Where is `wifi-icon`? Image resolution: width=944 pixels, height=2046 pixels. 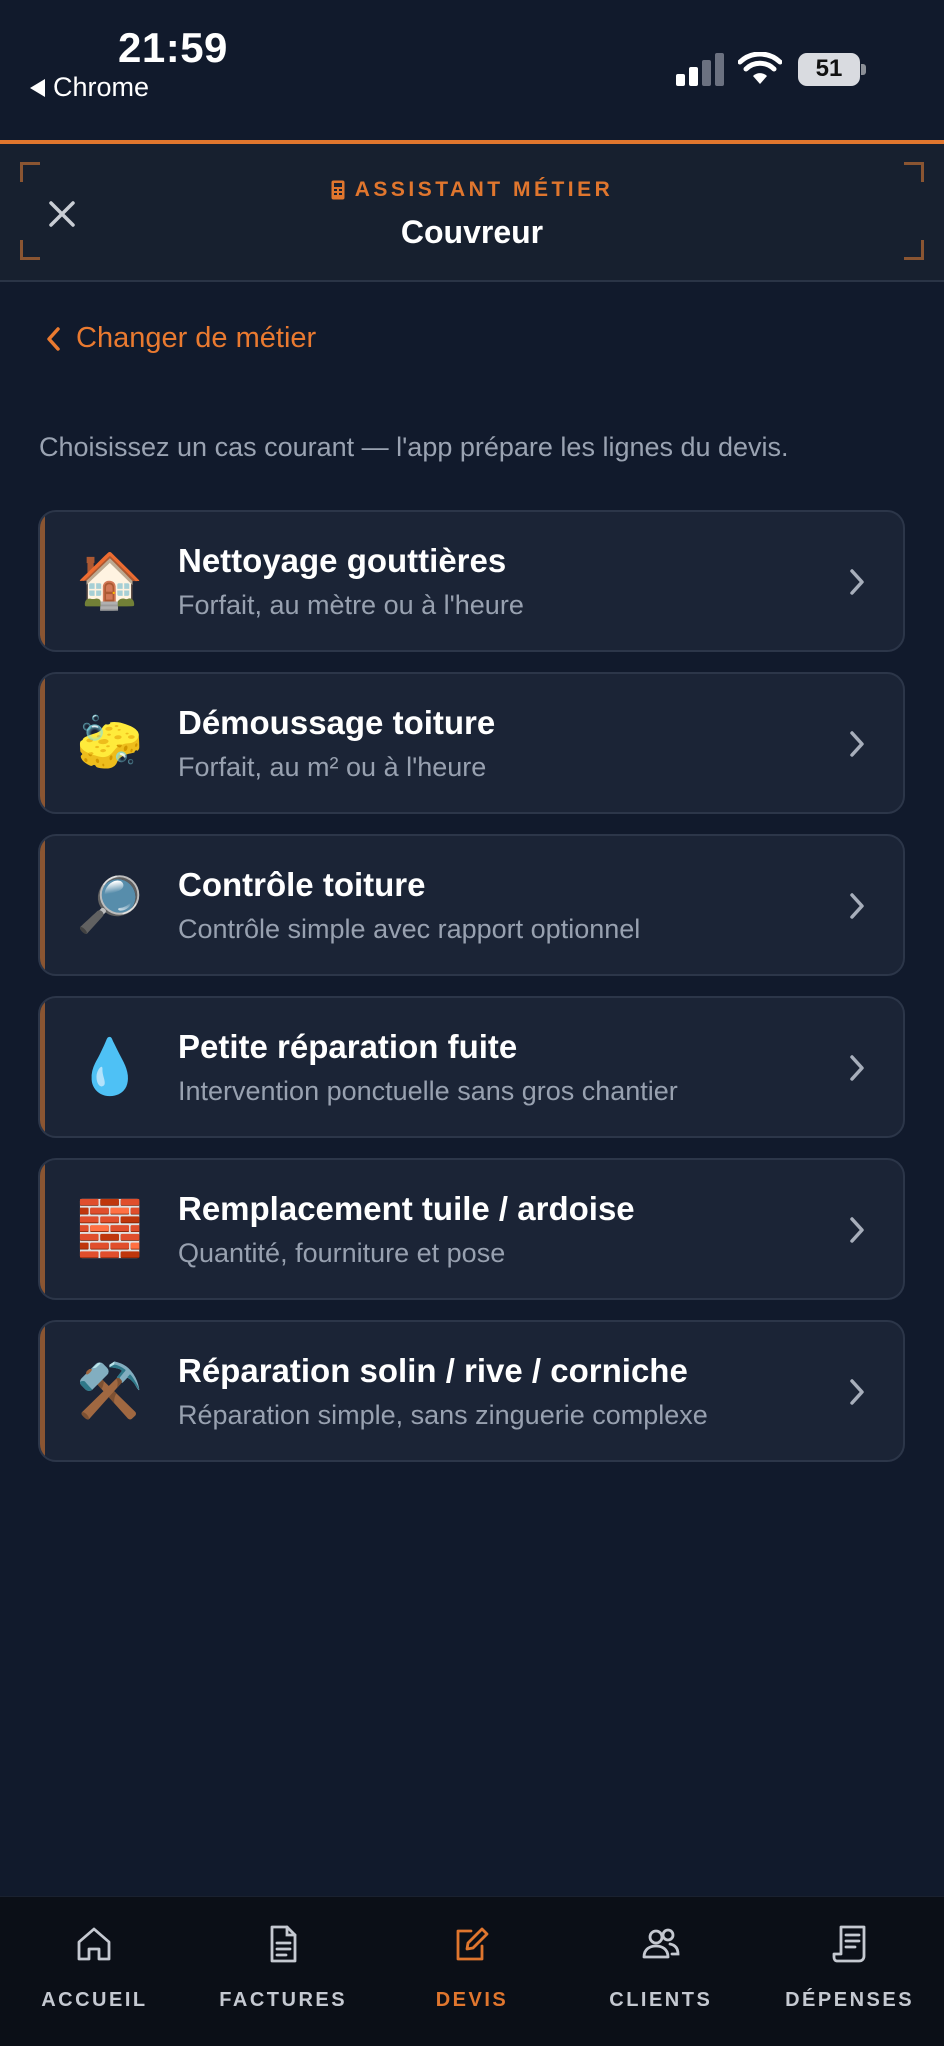
wifi-icon is located at coordinates (760, 68).